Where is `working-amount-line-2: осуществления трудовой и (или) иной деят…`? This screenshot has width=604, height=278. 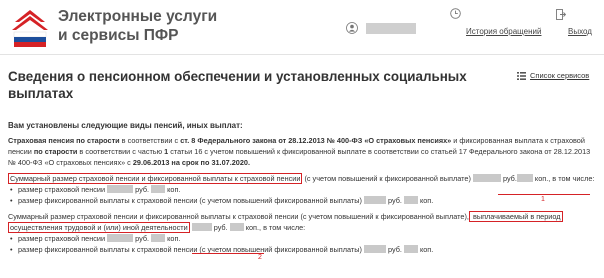
working-amount-line-2: осуществления трудовой и (или) иной деят… is located at coordinates (303, 227).